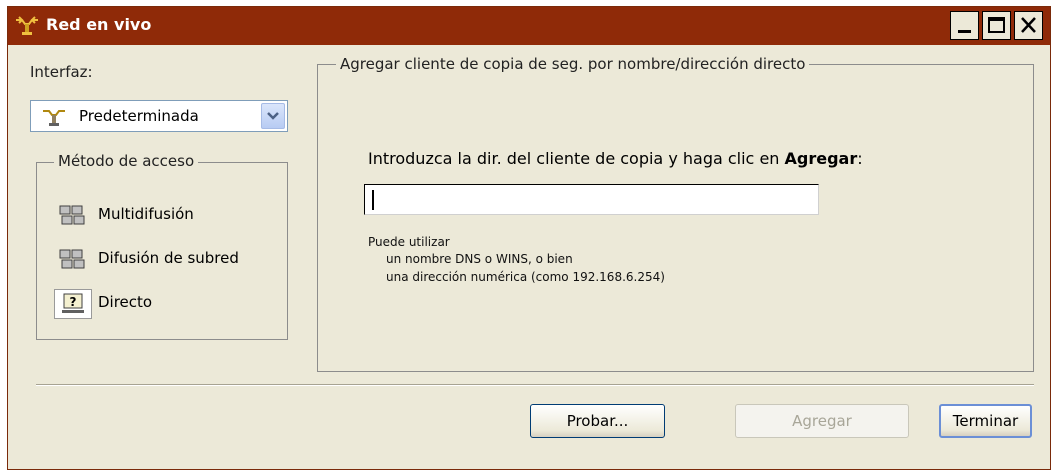 The image size is (1054, 473). Describe the element at coordinates (139, 116) in the screenshot. I see `interface-select-value: Predeterminada` at that location.